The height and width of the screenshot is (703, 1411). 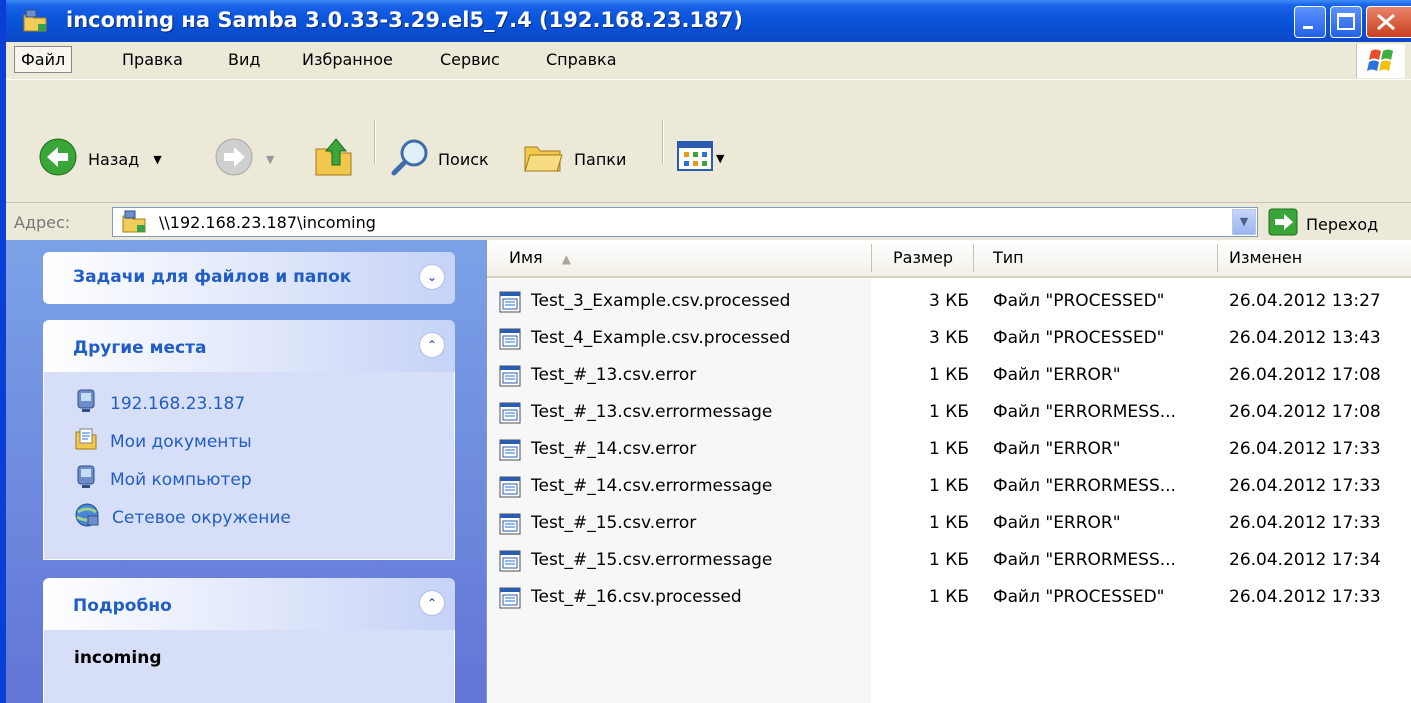 What do you see at coordinates (581, 59) in the screenshot?
I see `menu-help: Справка` at bounding box center [581, 59].